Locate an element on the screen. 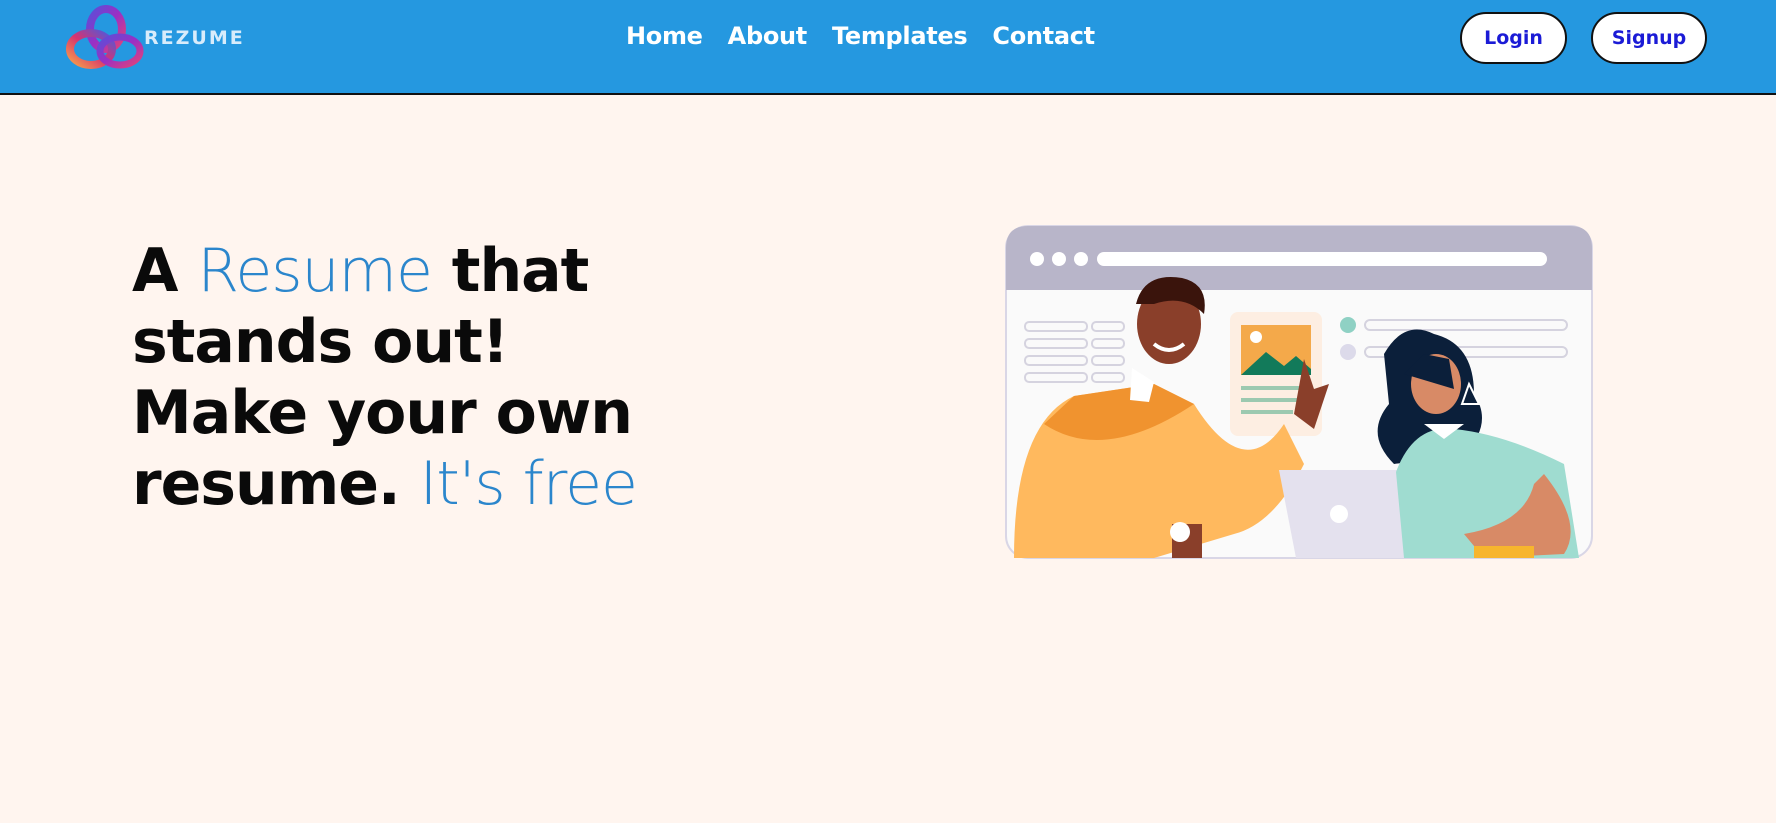 This screenshot has width=1776, height=823. login-button: Login is located at coordinates (1513, 38).